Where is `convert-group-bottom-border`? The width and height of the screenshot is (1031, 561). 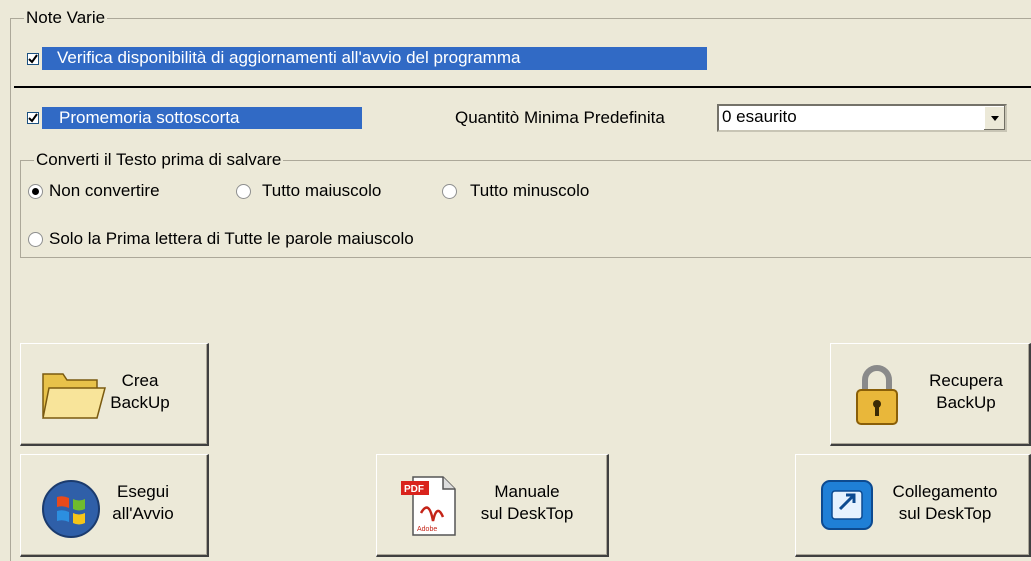
convert-group-bottom-border is located at coordinates (525, 257).